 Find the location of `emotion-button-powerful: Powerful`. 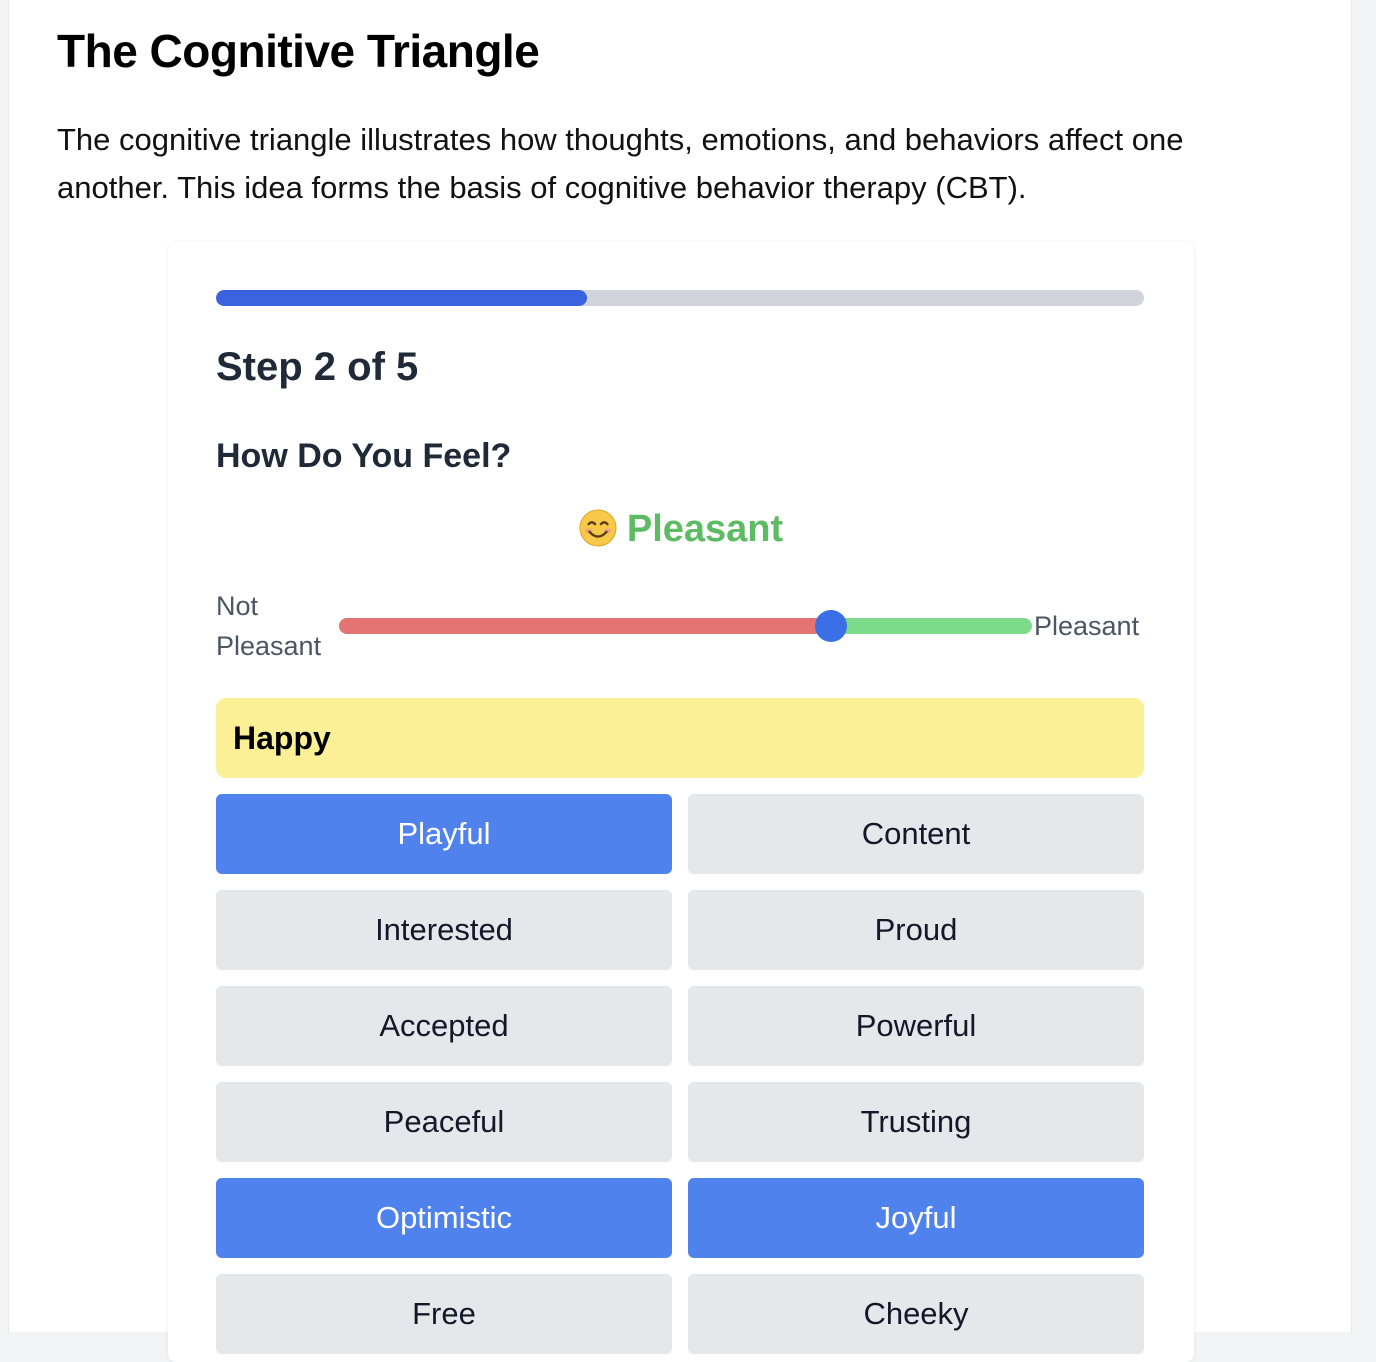

emotion-button-powerful: Powerful is located at coordinates (916, 1026).